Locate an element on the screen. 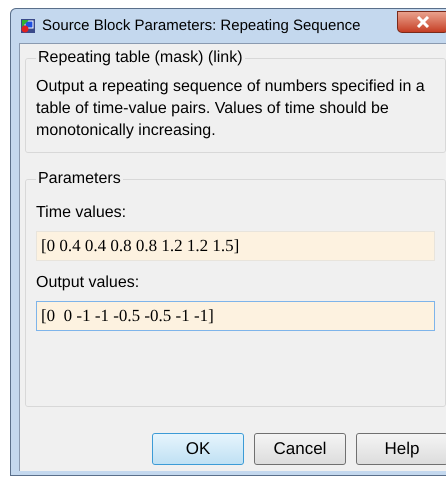 The height and width of the screenshot is (480, 446). field-label: Output values: is located at coordinates (88, 283).